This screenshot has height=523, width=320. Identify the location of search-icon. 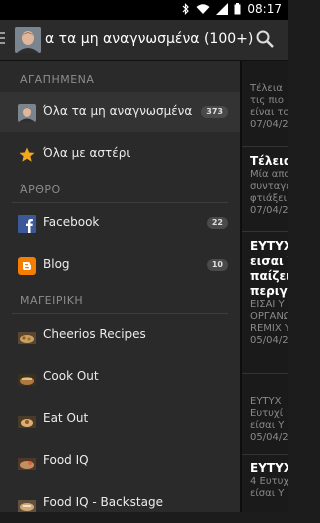
(265, 41).